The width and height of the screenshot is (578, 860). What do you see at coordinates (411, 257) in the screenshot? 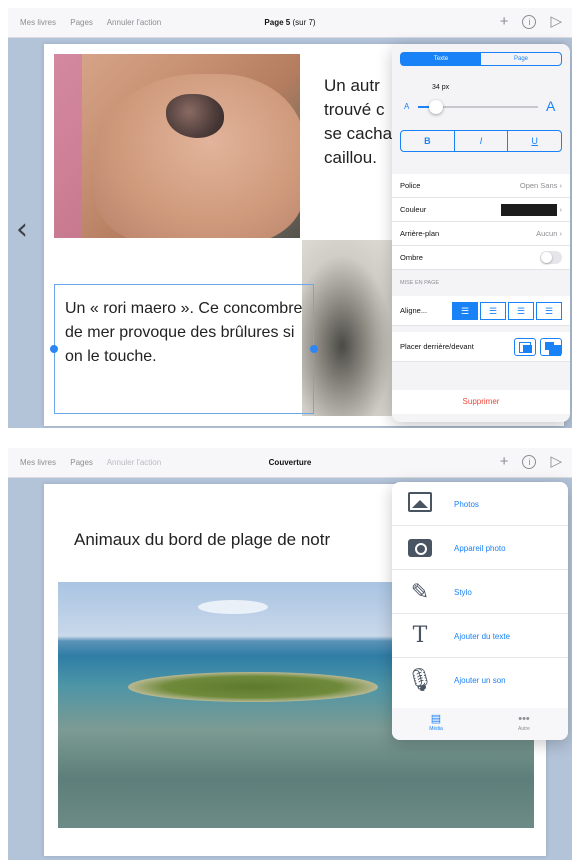
I see `shadow-label: Ombre` at bounding box center [411, 257].